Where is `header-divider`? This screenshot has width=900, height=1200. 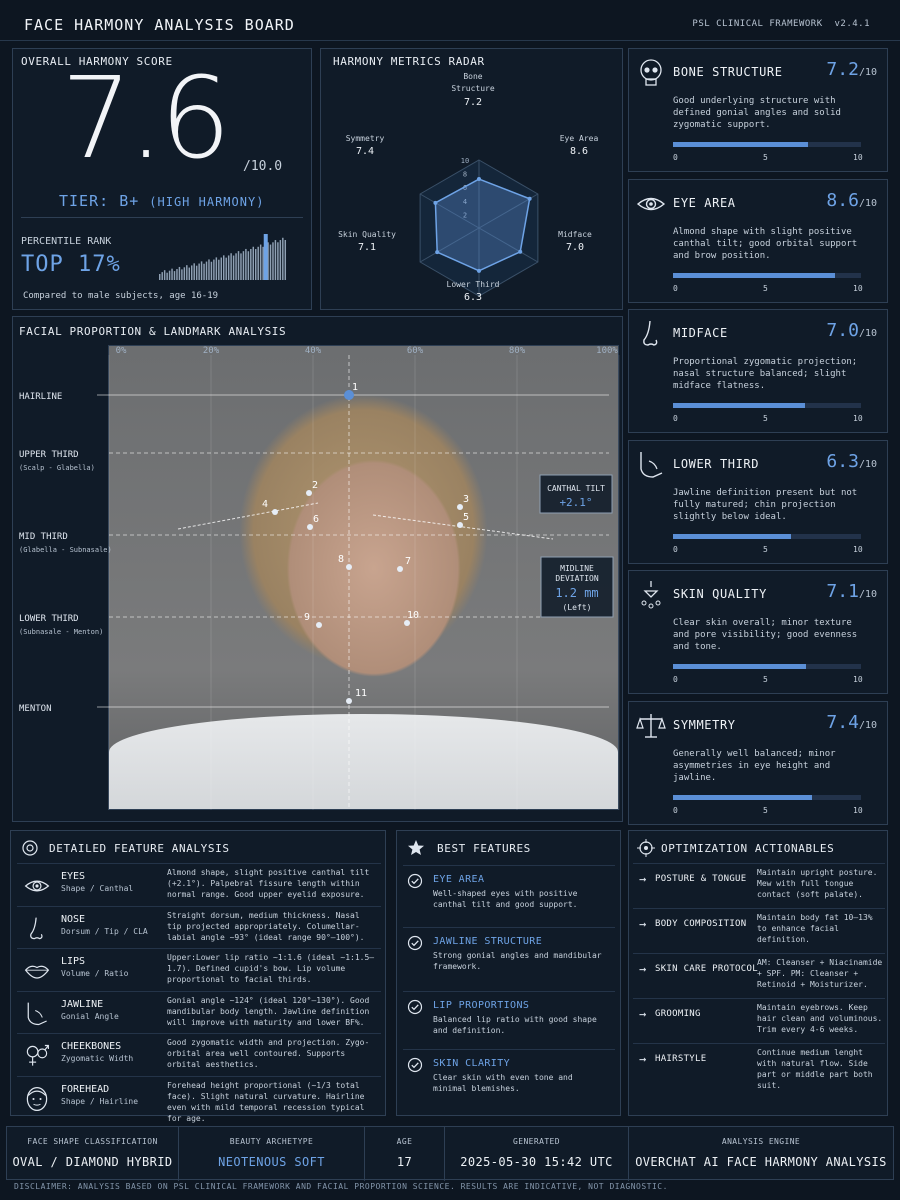 header-divider is located at coordinates (450, 40).